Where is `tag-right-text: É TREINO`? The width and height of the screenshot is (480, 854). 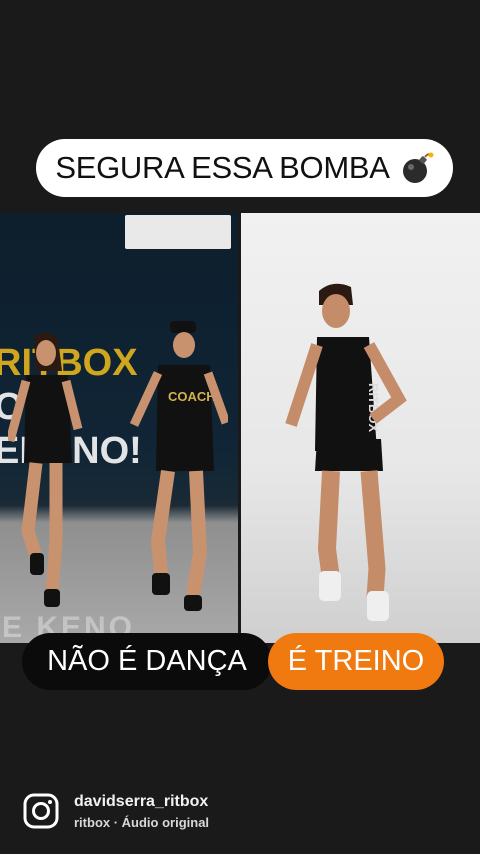
tag-right-text: É TREINO is located at coordinates (356, 661).